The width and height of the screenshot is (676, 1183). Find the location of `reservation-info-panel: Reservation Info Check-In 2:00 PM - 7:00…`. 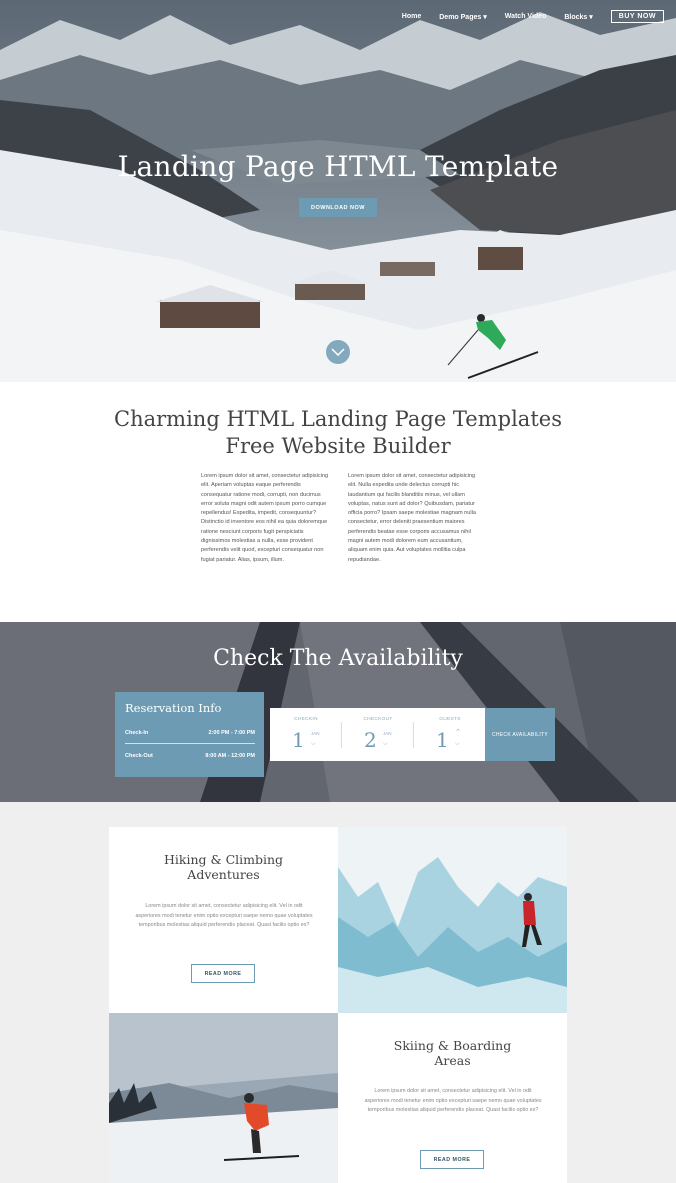

reservation-info-panel: Reservation Info Check-In 2:00 PM - 7:00… is located at coordinates (189, 734).